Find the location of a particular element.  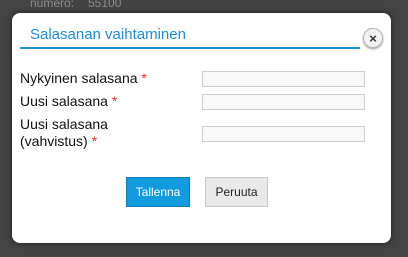

current-password-label-text: Nykyinen salasana is located at coordinates (79, 78).